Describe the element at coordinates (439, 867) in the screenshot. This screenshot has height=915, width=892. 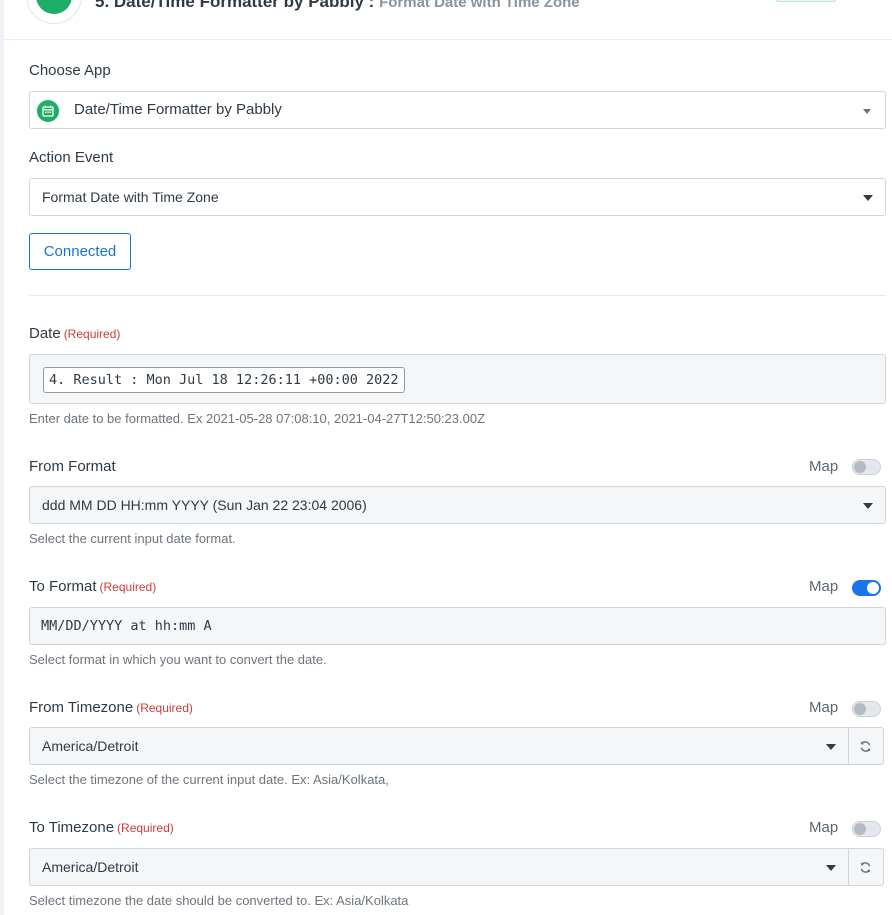
I see `to-timezone-select: America/Detroit` at that location.